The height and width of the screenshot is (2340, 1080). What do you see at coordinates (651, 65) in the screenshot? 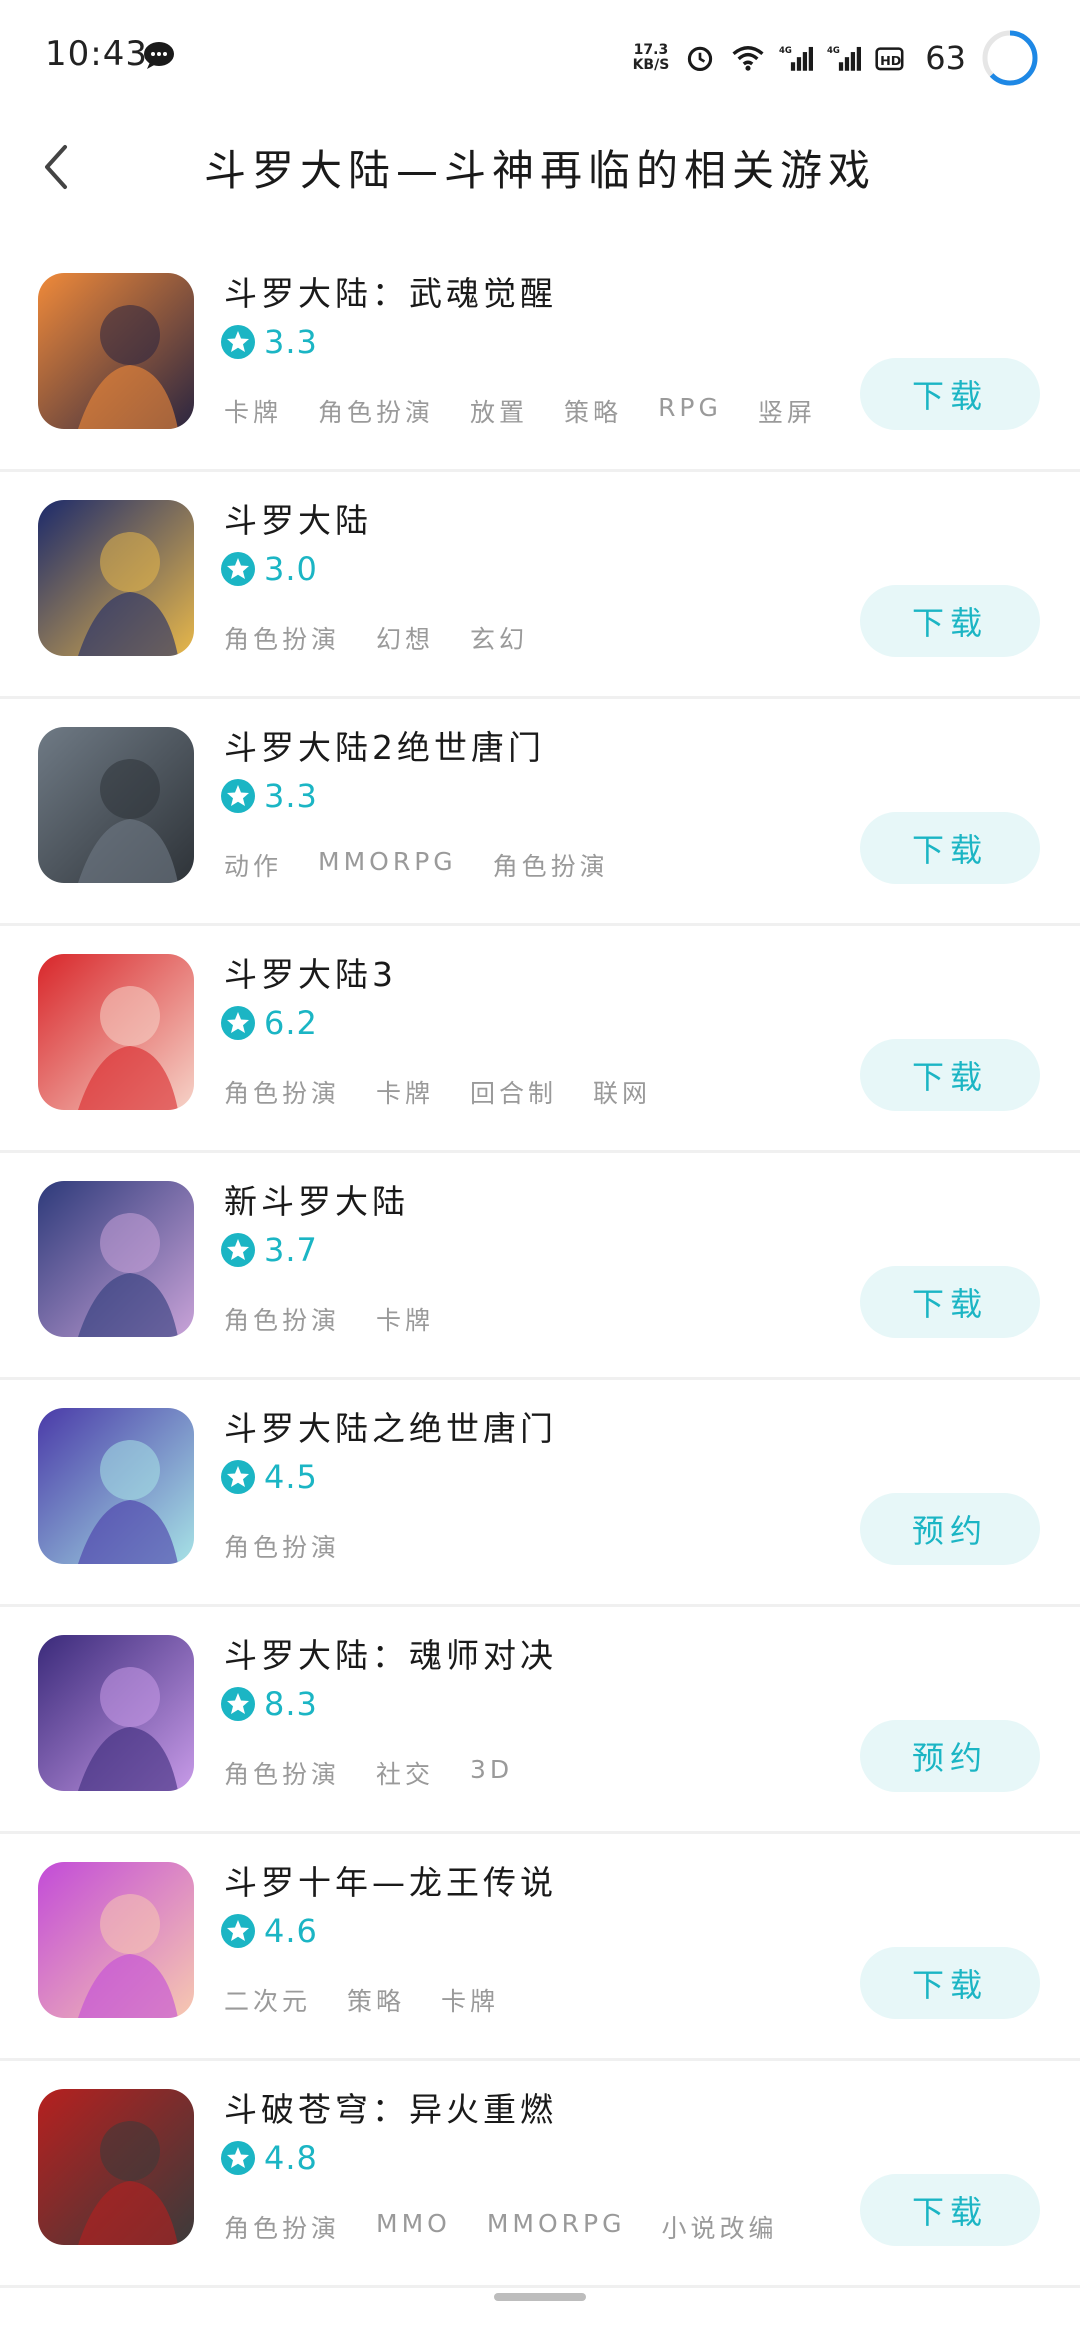
I see `network-speed-unit: KB/S` at bounding box center [651, 65].